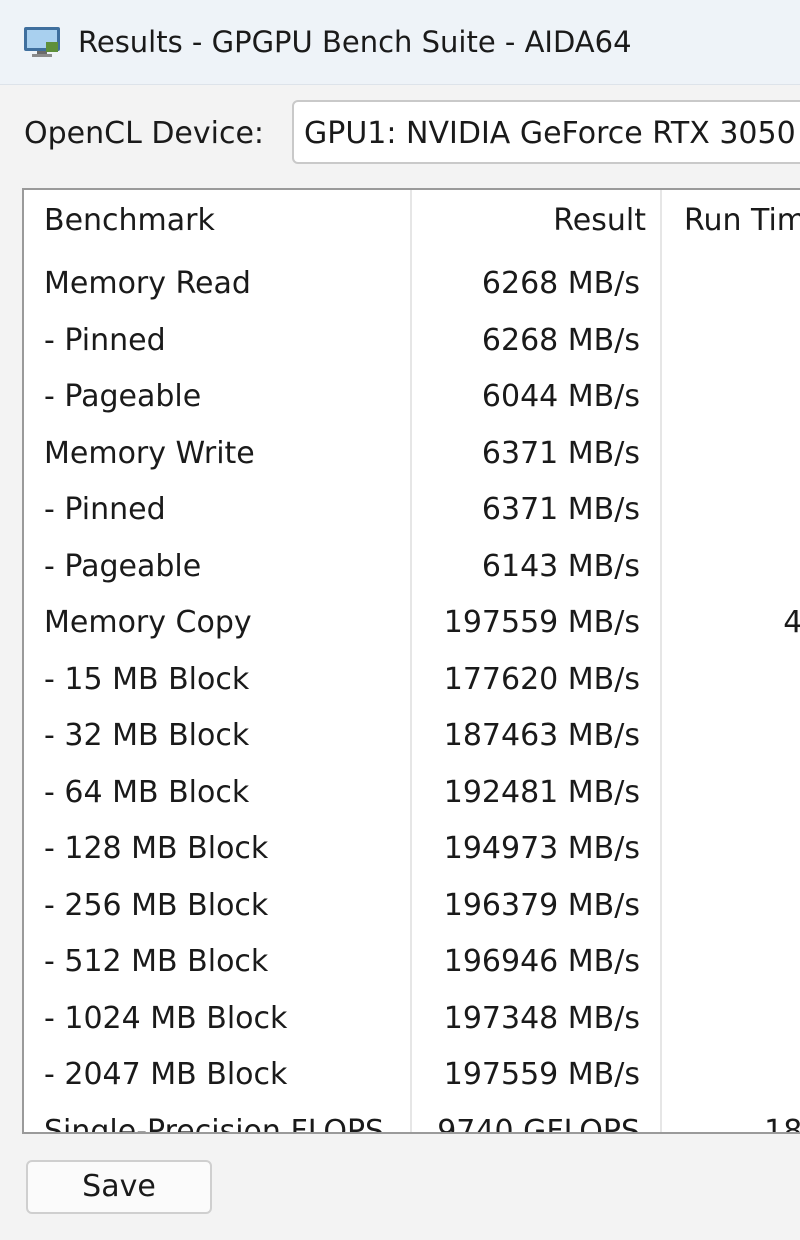 This screenshot has height=1240, width=800. What do you see at coordinates (737, 623) in the screenshot?
I see `run-time-cell: 4328 ms` at bounding box center [737, 623].